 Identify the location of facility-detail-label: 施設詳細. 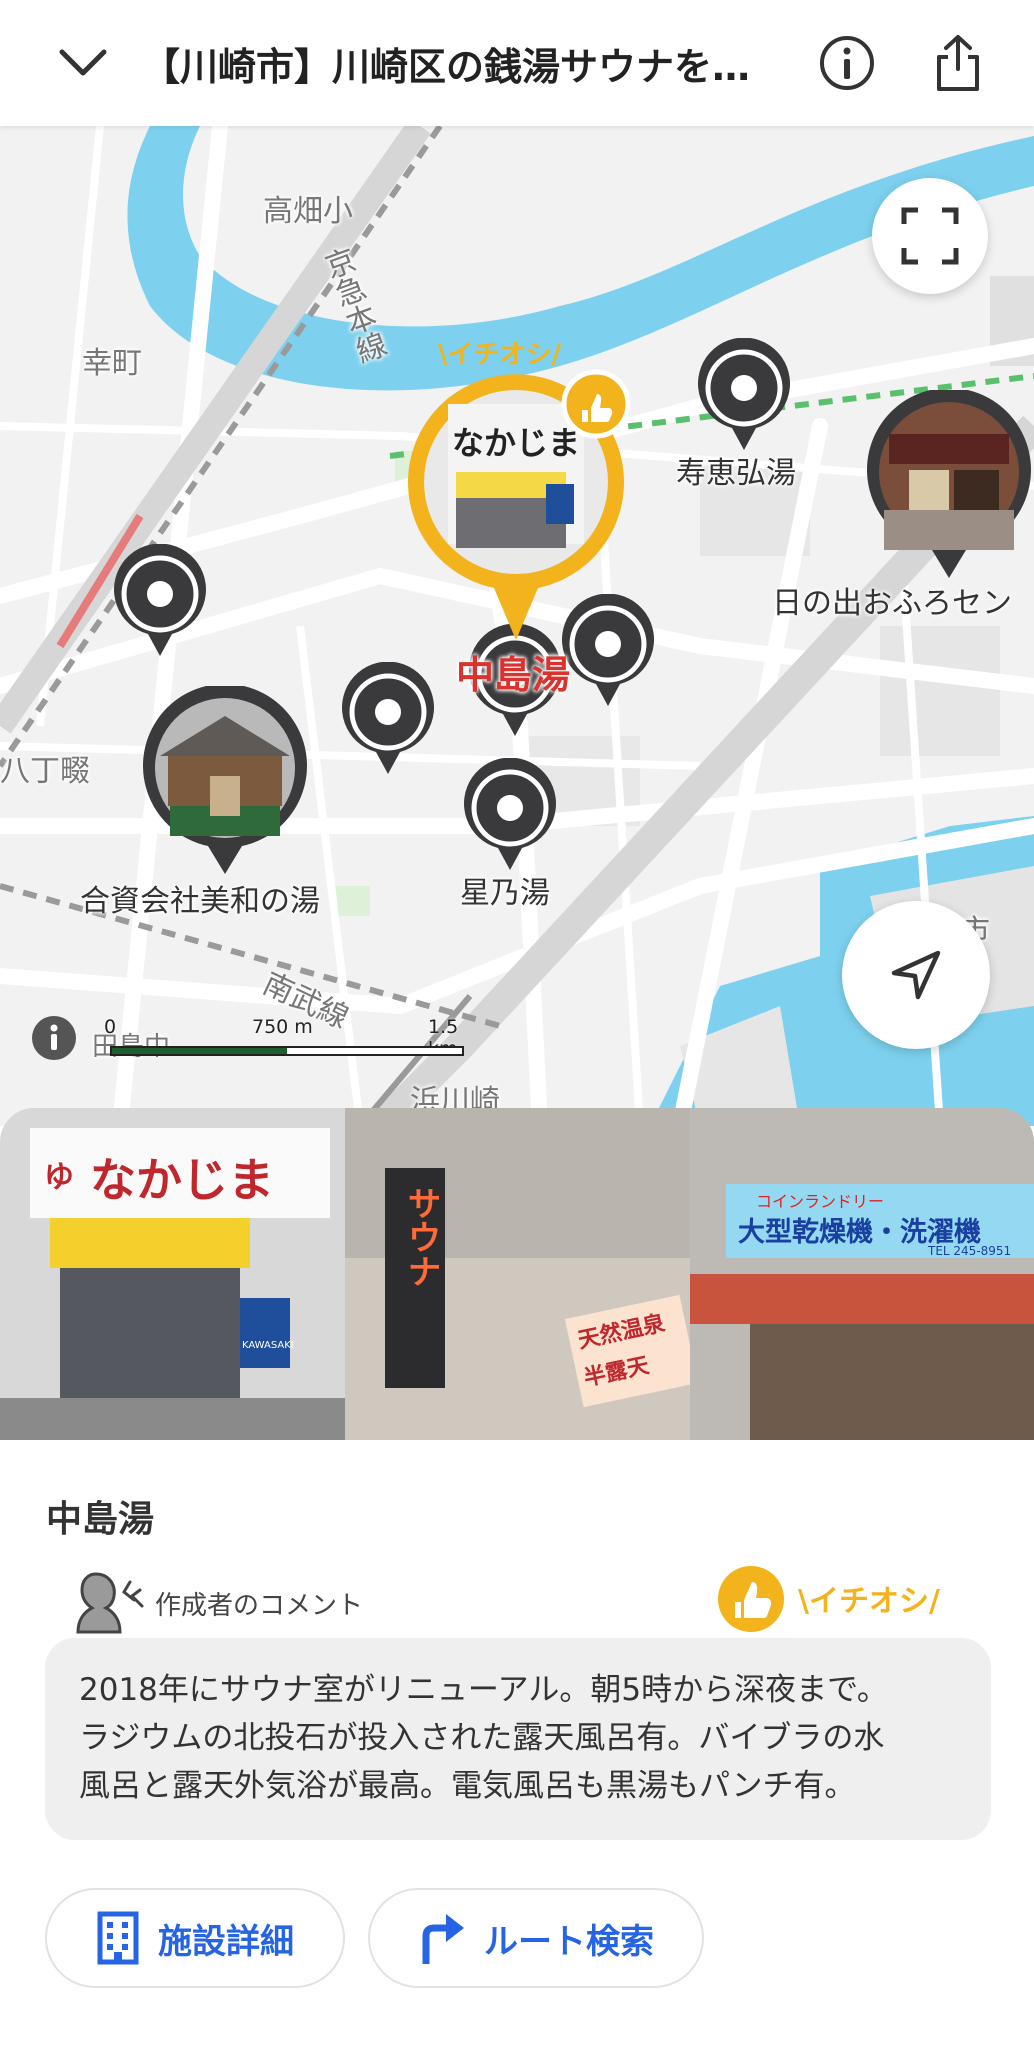
(226, 1941).